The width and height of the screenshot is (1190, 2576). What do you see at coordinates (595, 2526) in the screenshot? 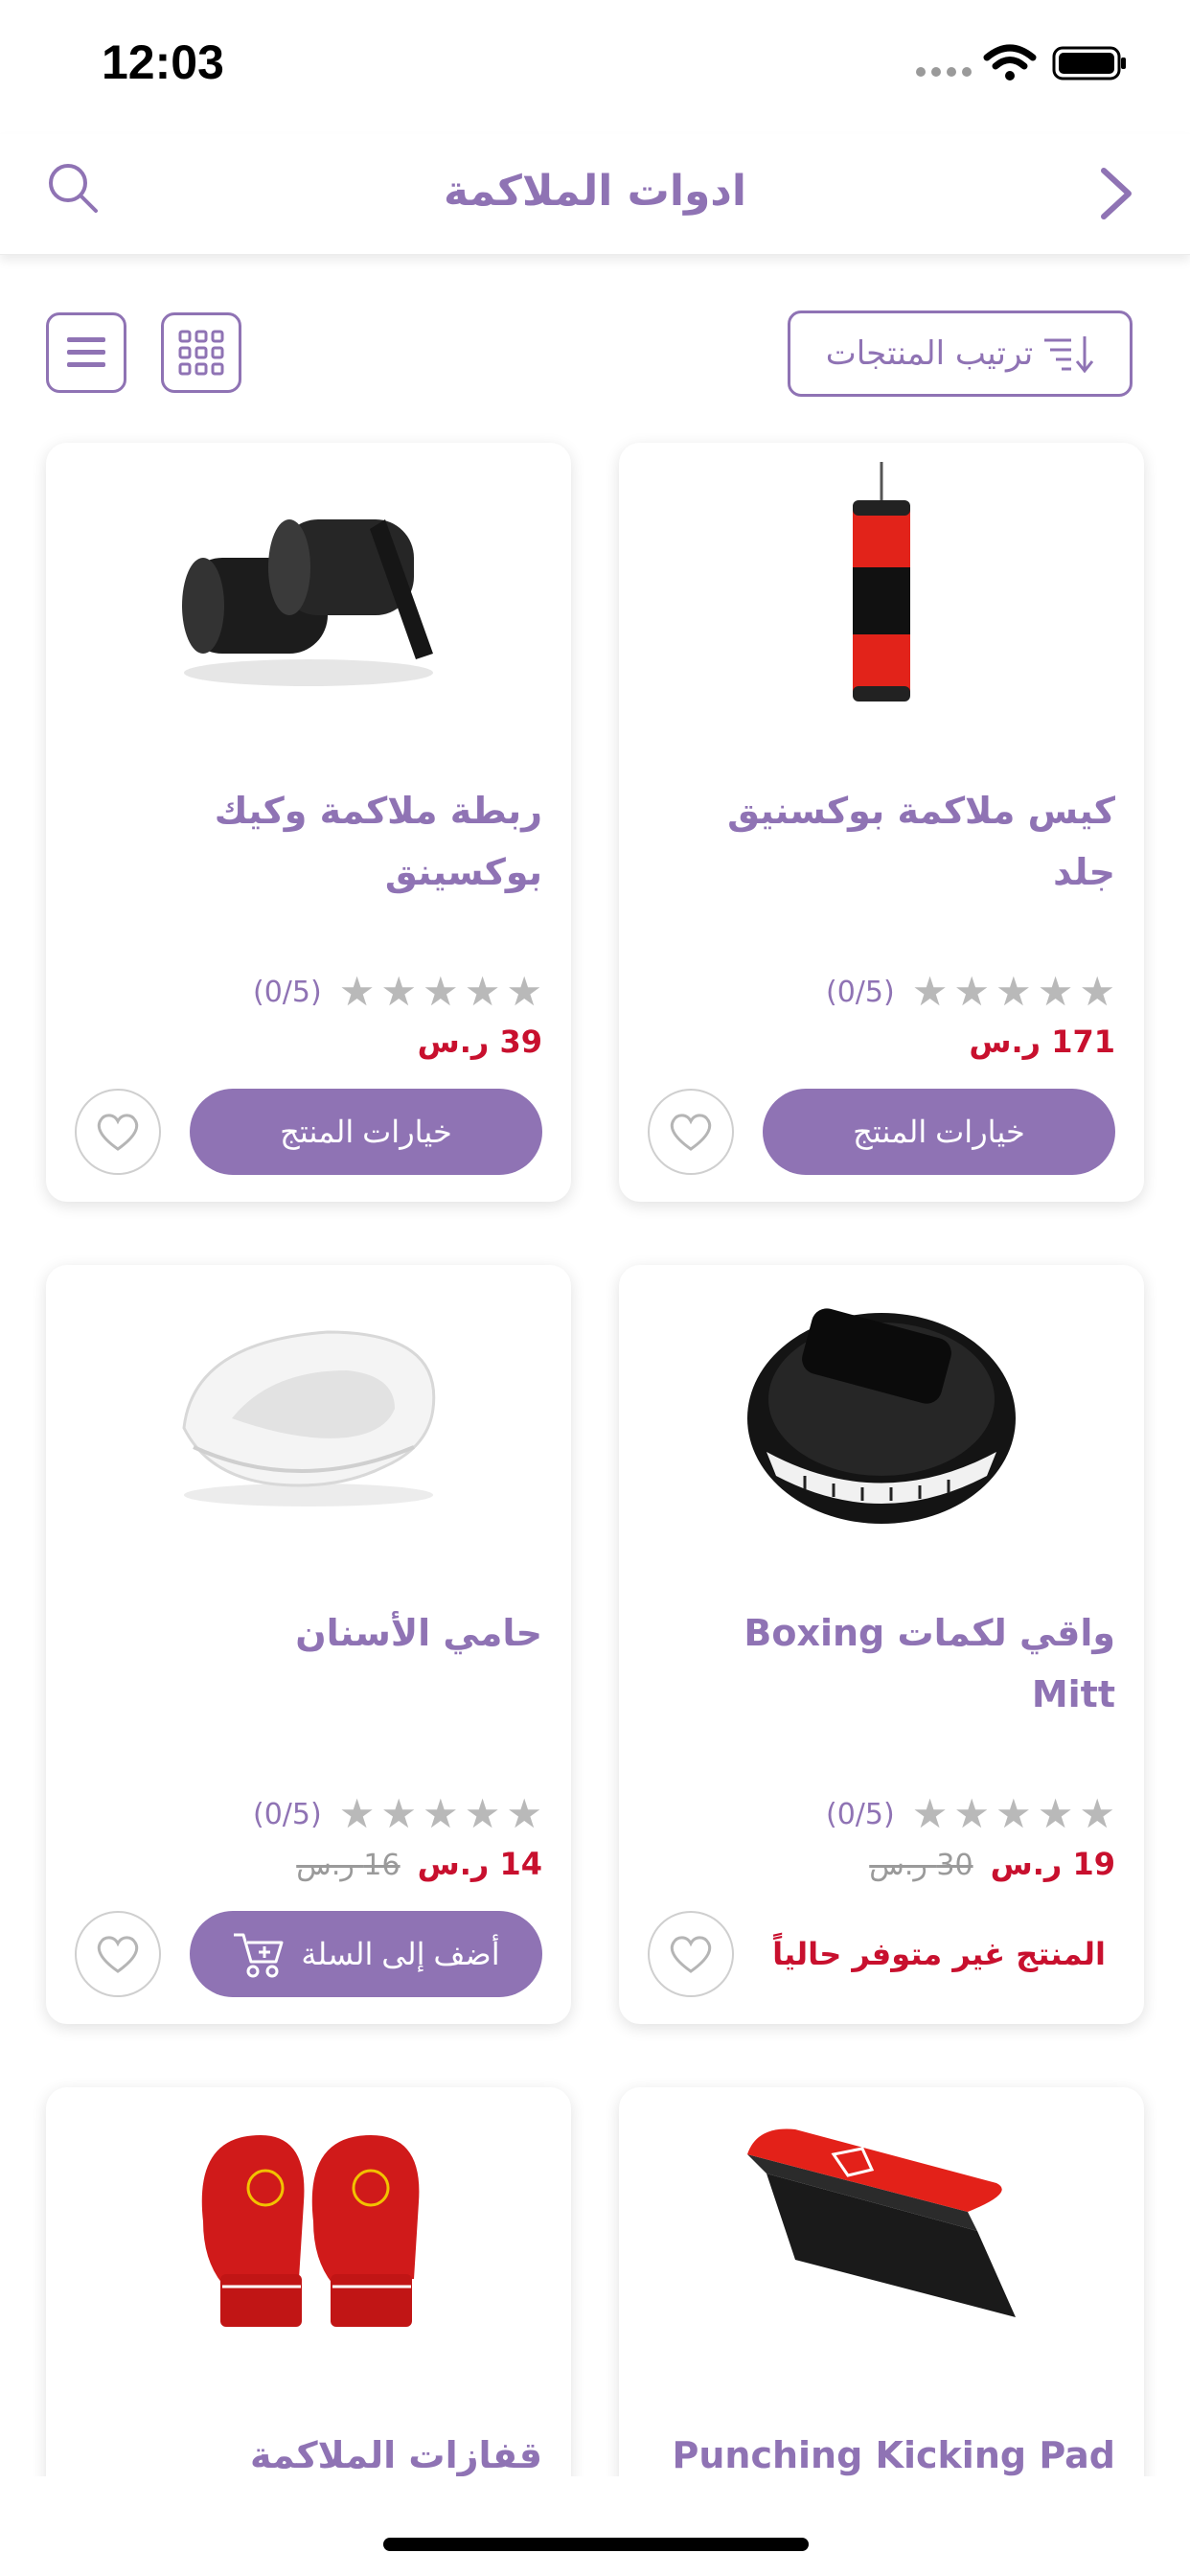
I see `bottom-safe-area` at bounding box center [595, 2526].